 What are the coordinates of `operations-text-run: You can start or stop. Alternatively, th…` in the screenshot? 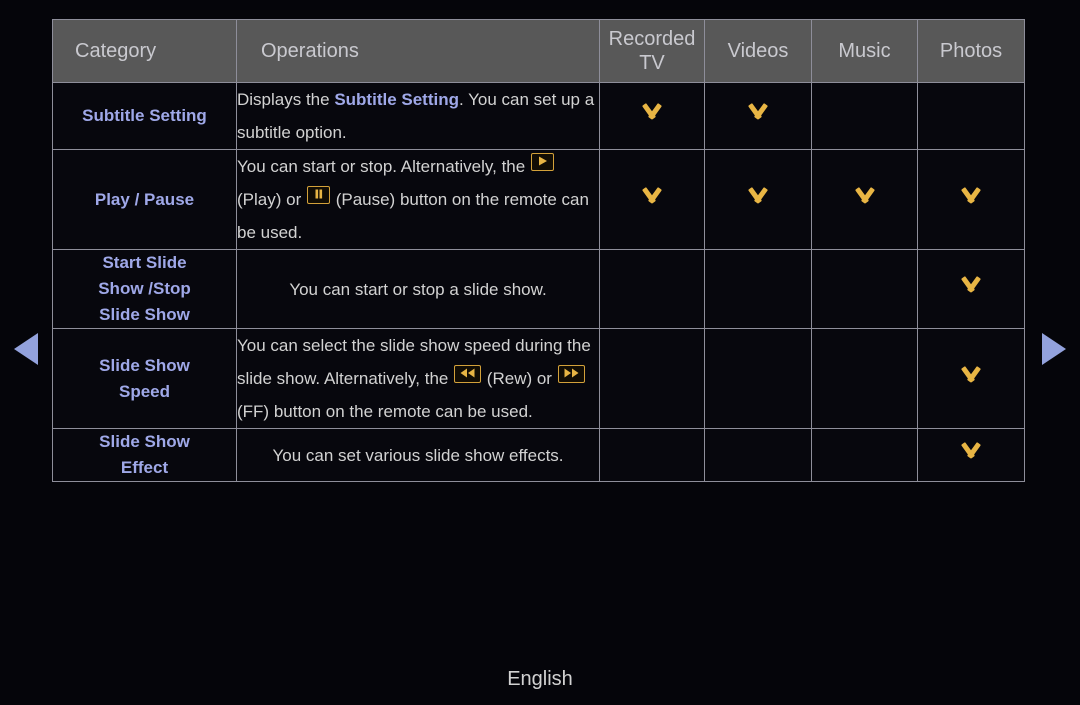 It's located at (383, 166).